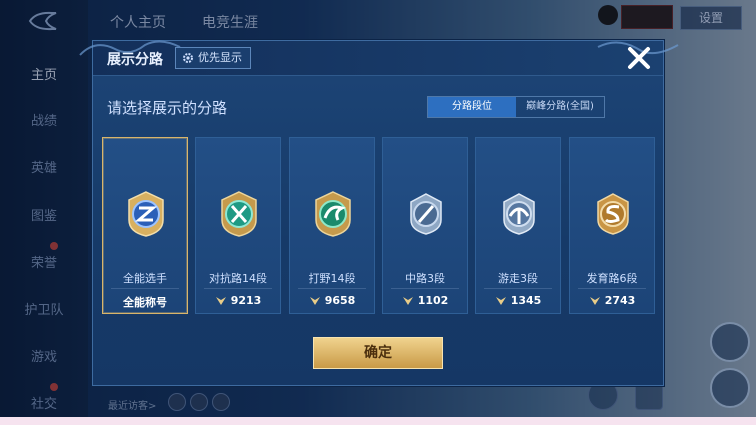 This screenshot has height=425, width=756. Describe the element at coordinates (146, 214) in the screenshot. I see `all-round-emblem-icon` at that location.